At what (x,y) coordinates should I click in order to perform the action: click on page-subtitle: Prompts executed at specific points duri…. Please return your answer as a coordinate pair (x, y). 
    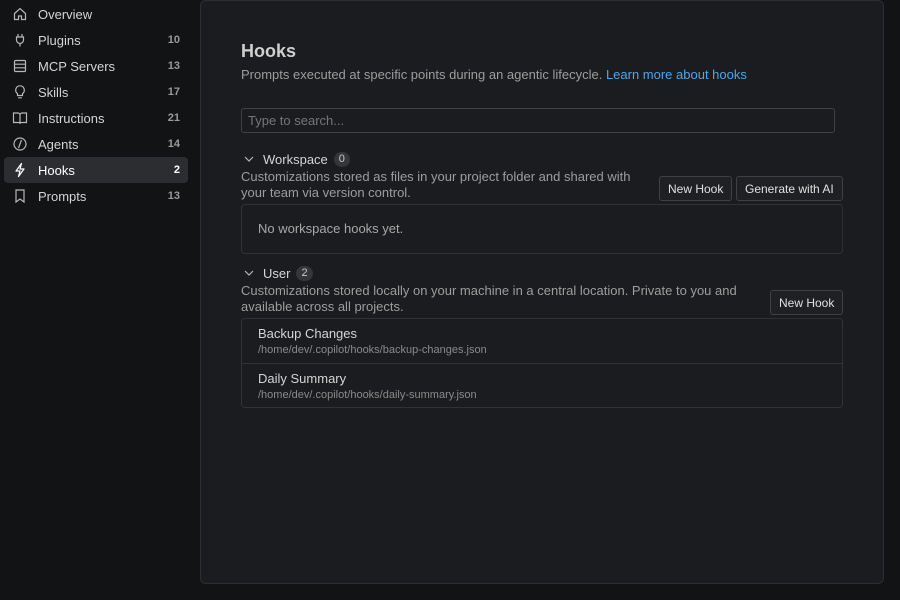
    Looking at the image, I should click on (494, 74).